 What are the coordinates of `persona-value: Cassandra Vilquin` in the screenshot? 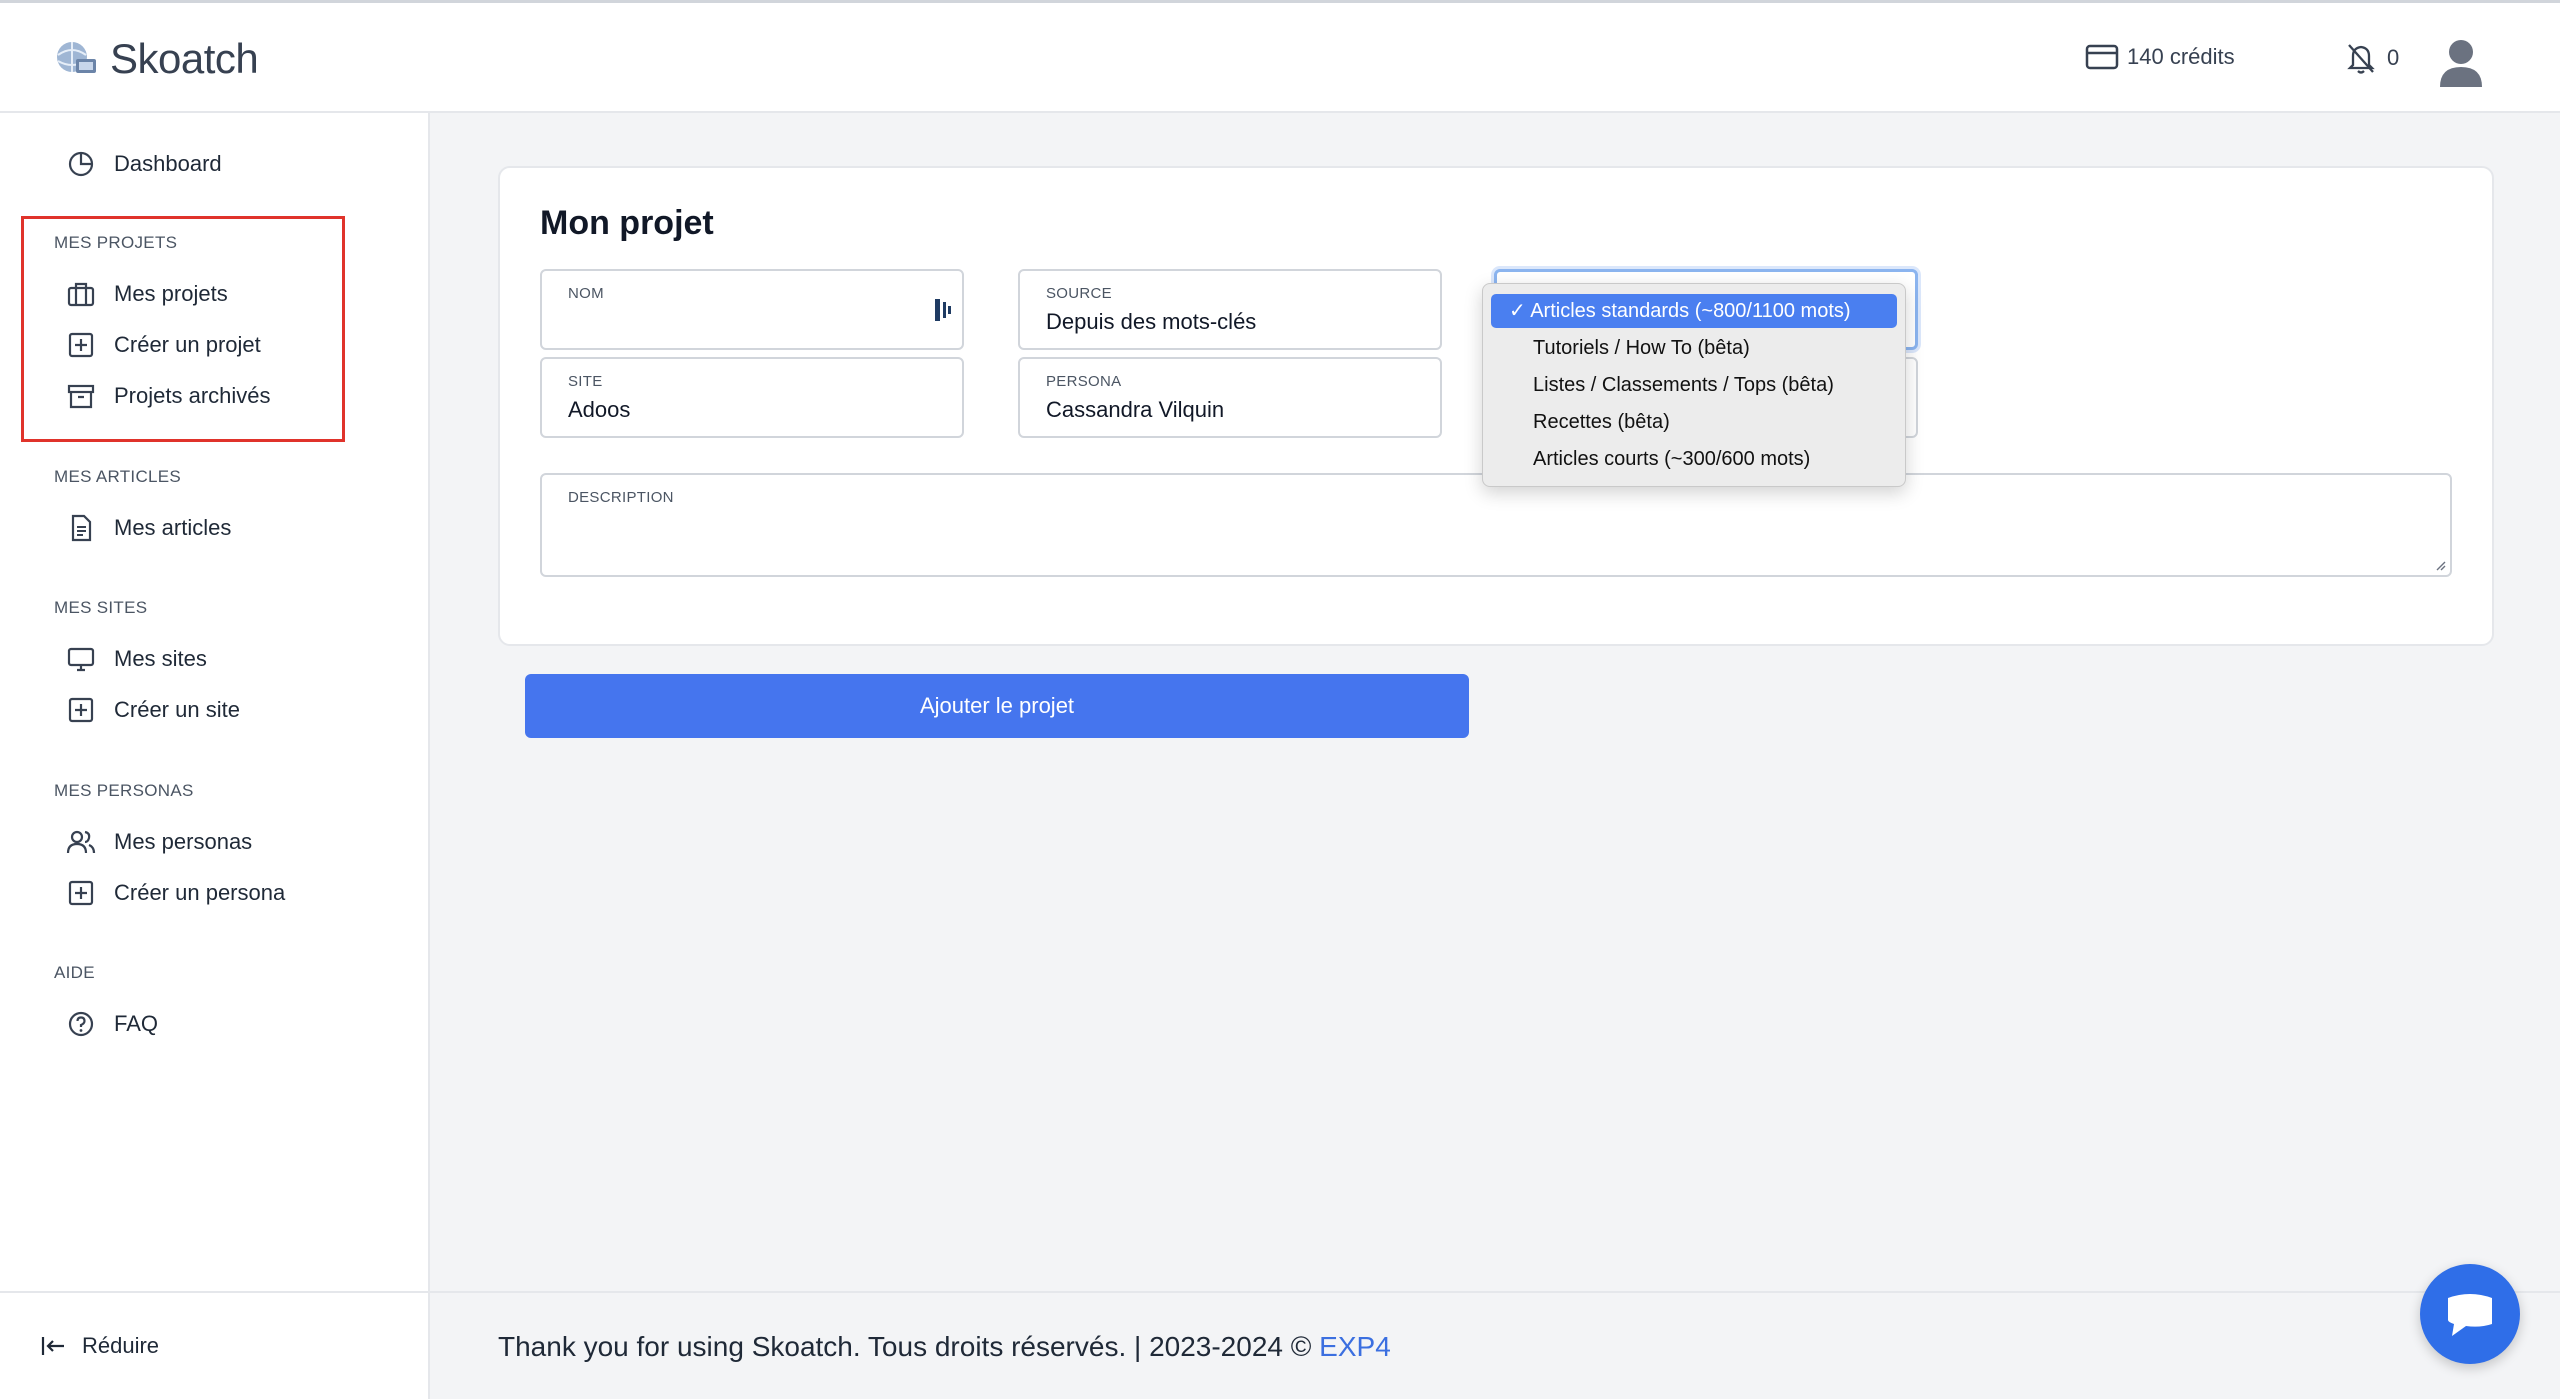 It's located at (1135, 409).